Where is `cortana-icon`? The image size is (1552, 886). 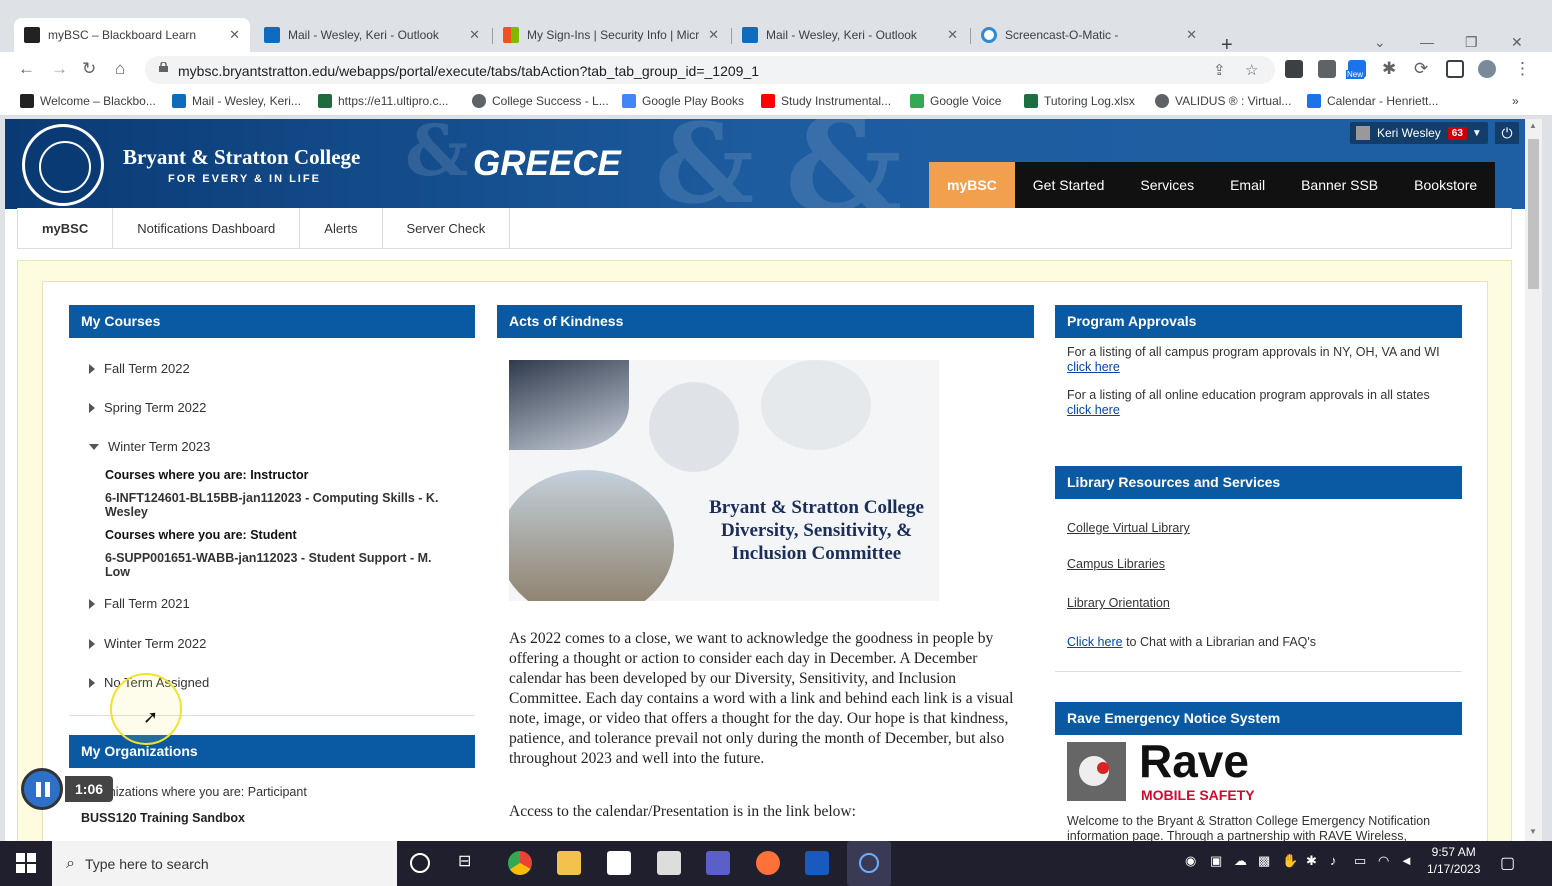 cortana-icon is located at coordinates (420, 863).